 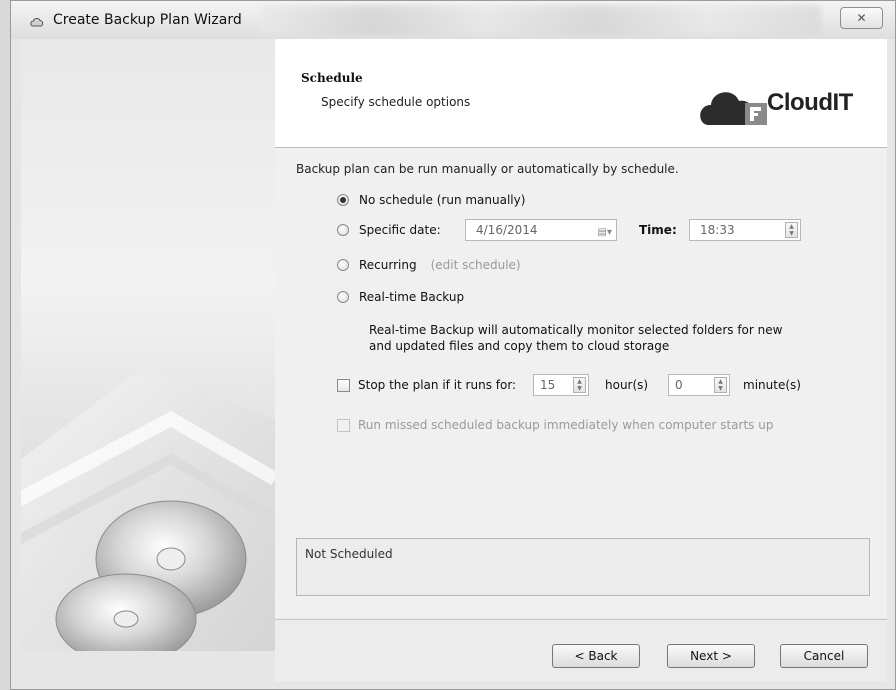 I want to click on window-title: Create Backup Plan Wizard, so click(x=147, y=20).